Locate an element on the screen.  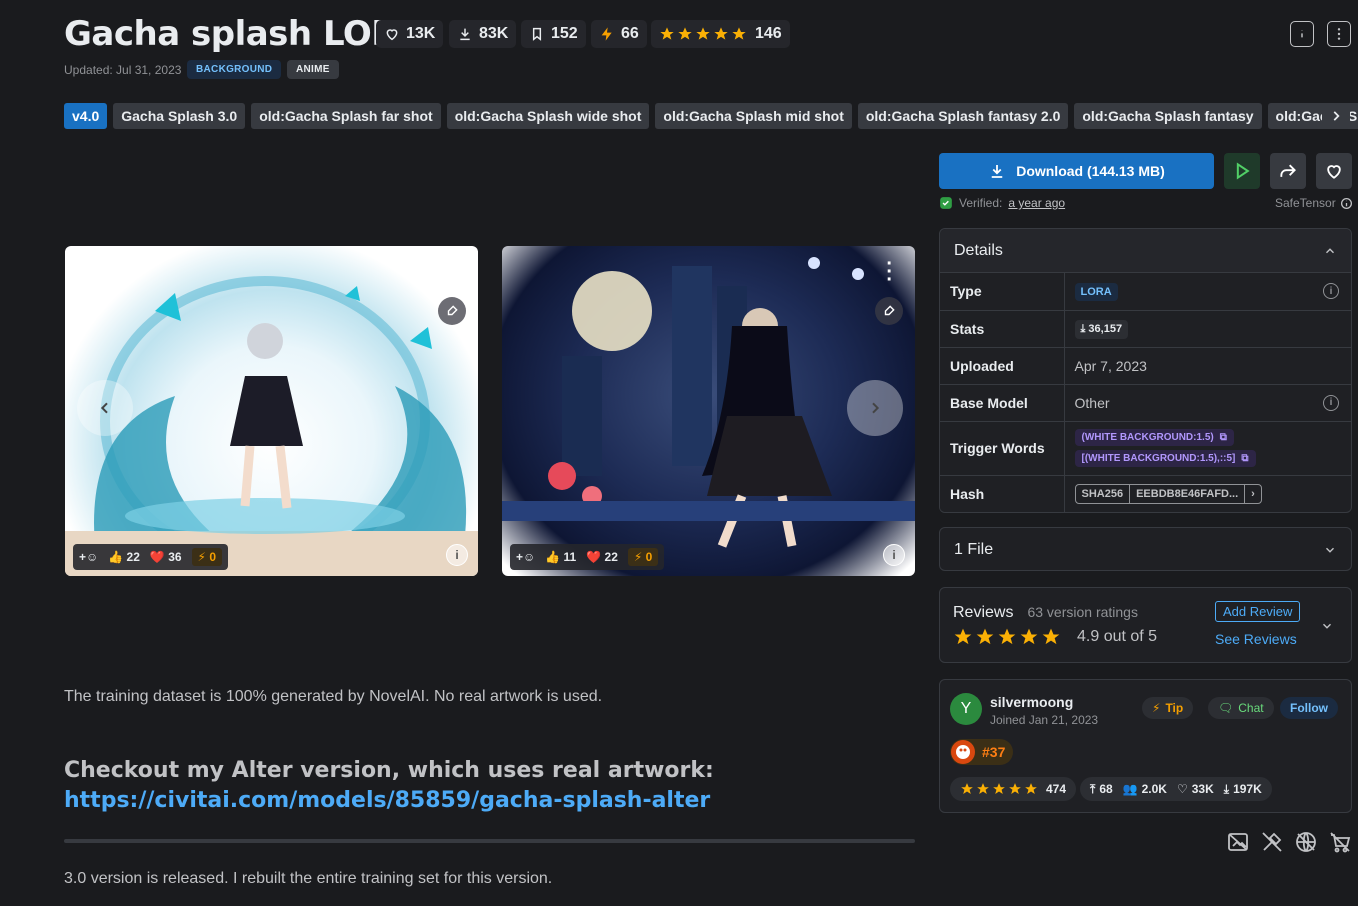
hash-type: SHA256 is located at coordinates (1103, 494).